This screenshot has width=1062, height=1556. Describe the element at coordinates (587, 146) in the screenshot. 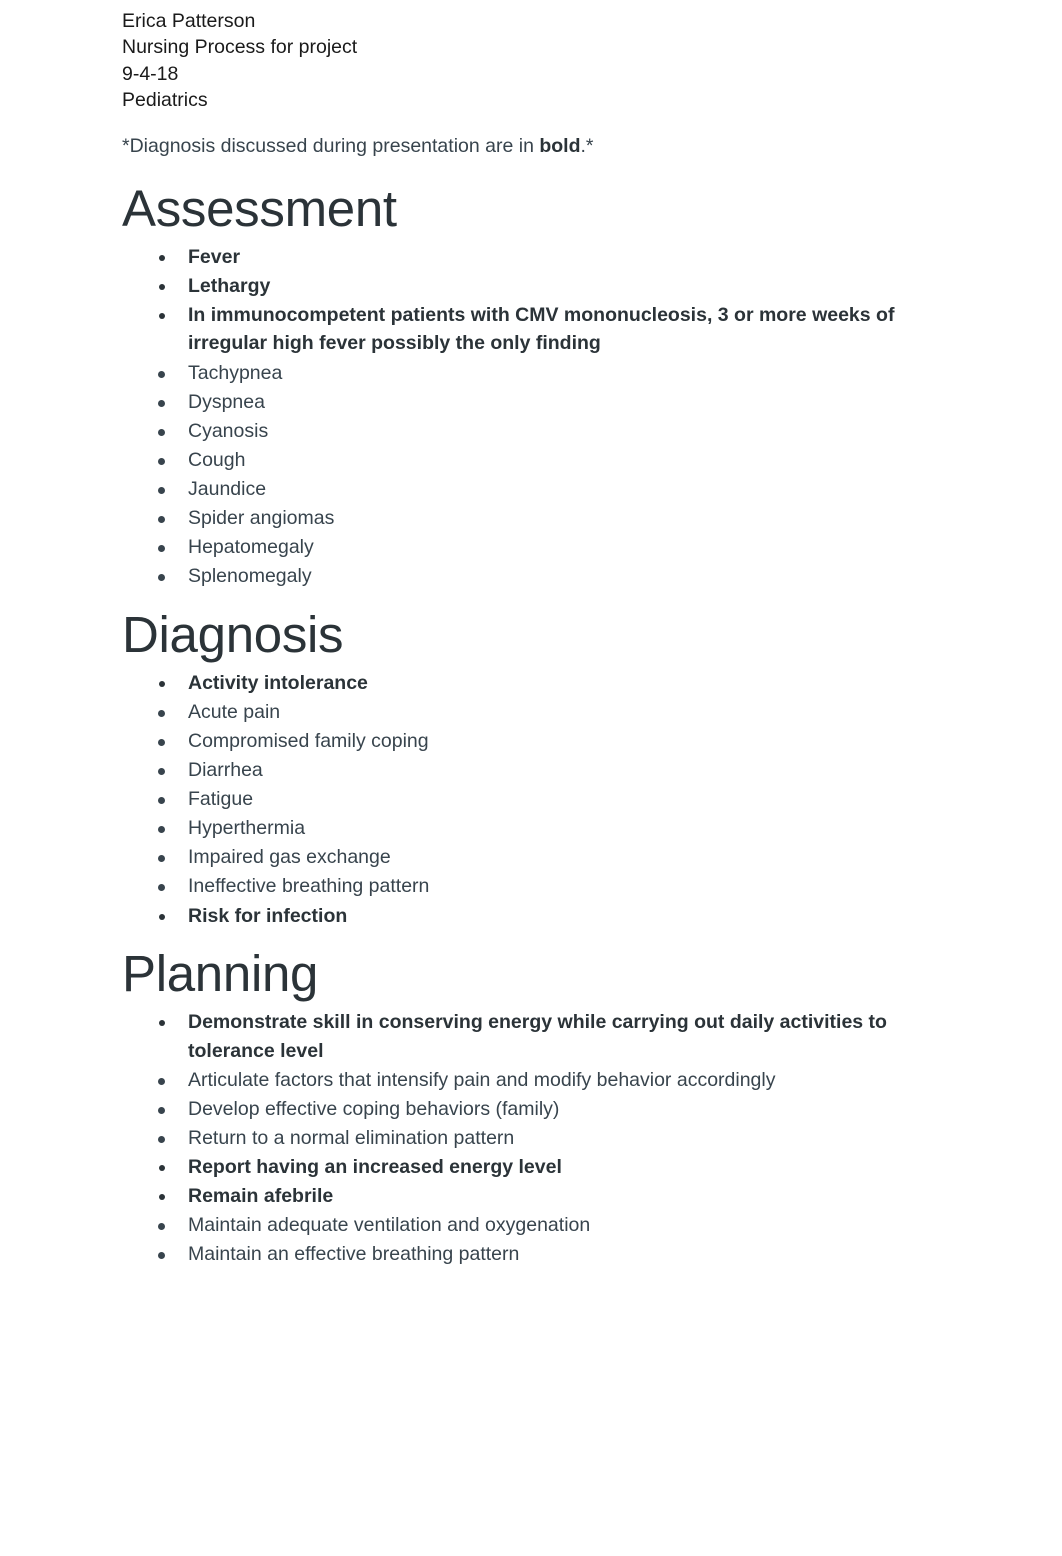

I see `note-suffix: .*` at that location.